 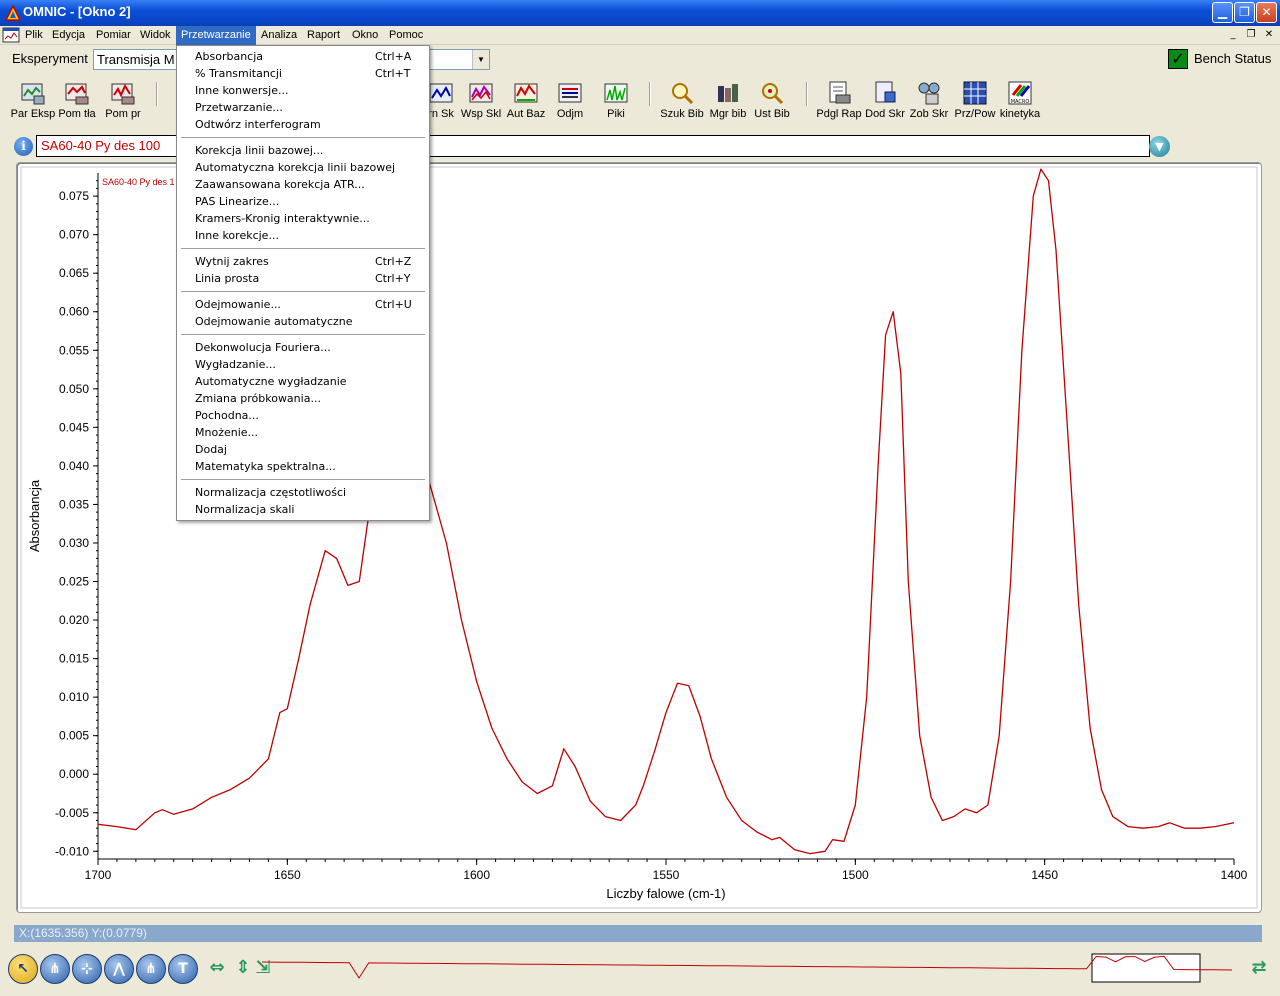 What do you see at coordinates (1244, 12) in the screenshot?
I see `maximize-button: ❐` at bounding box center [1244, 12].